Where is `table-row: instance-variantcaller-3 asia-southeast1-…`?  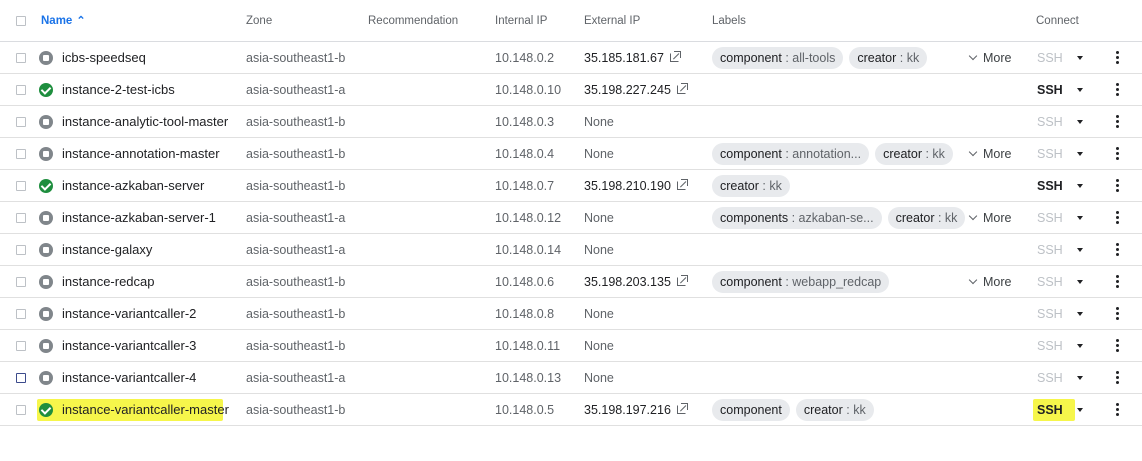 table-row: instance-variantcaller-3 asia-southeast1-… is located at coordinates (571, 346).